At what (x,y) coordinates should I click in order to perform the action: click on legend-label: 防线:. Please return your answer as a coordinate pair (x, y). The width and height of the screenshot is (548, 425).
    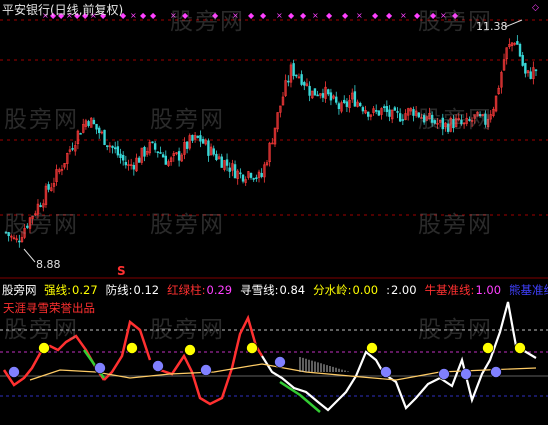
    Looking at the image, I should click on (119, 290).